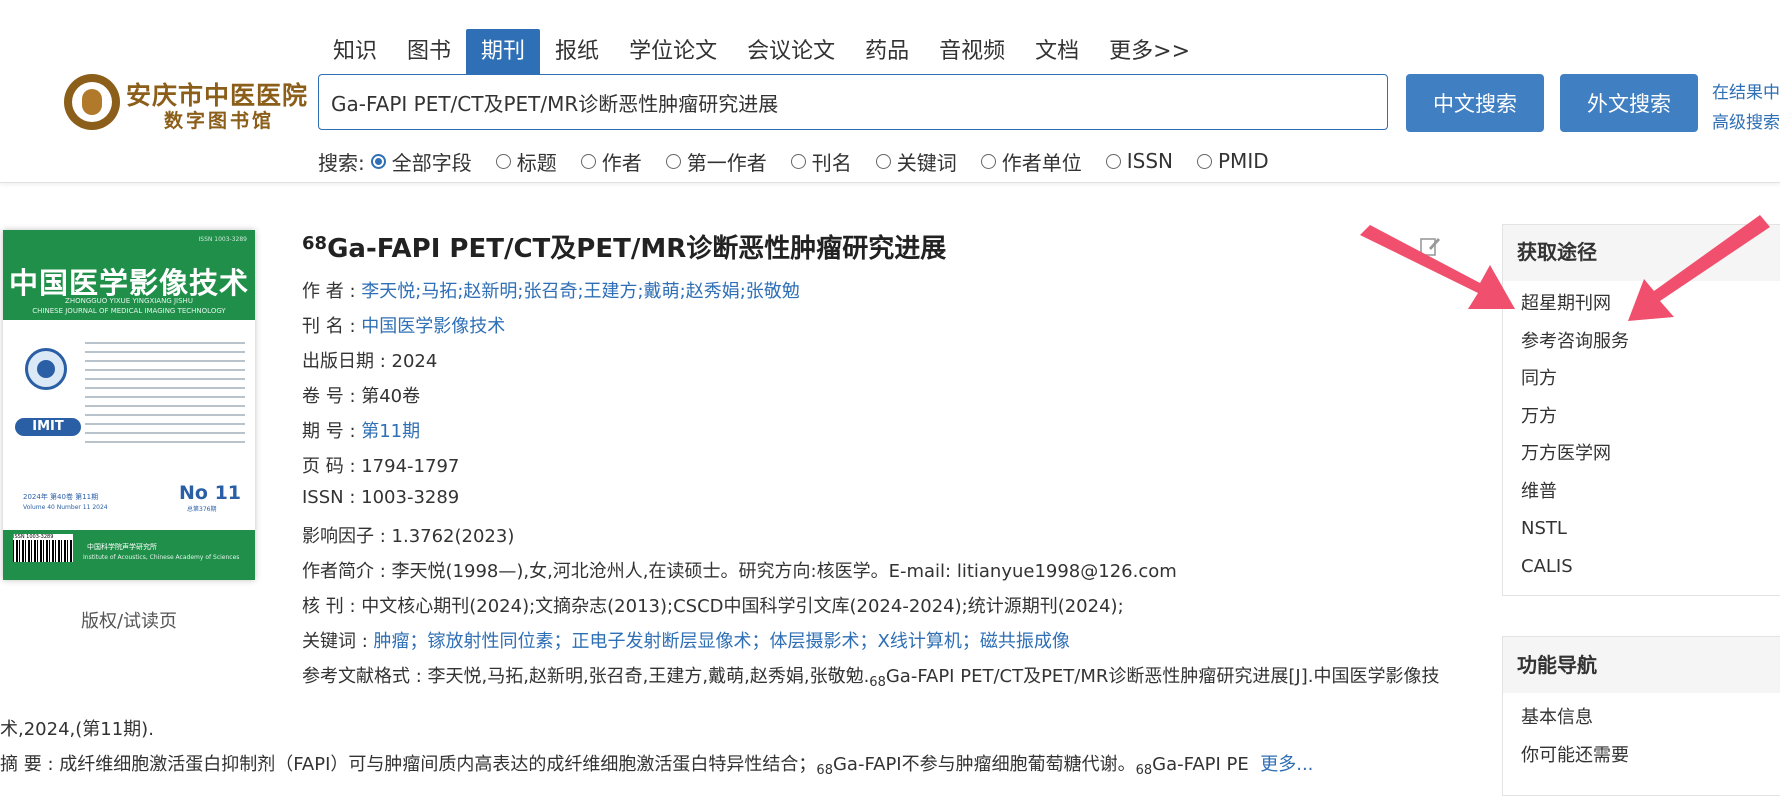 The height and width of the screenshot is (796, 1780). I want to click on keyword-link: 镓放射性同位素, so click(491, 641).